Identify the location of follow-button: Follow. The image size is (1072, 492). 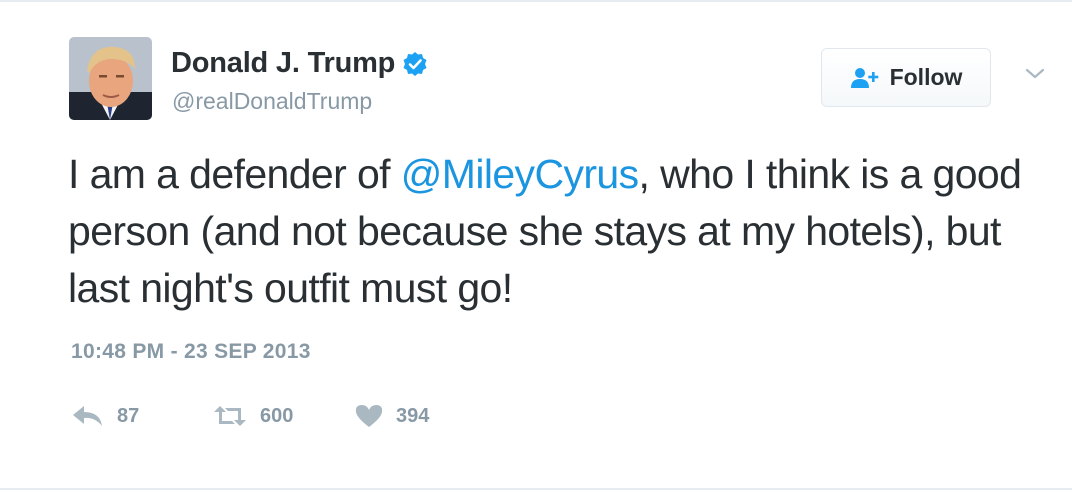
(906, 77).